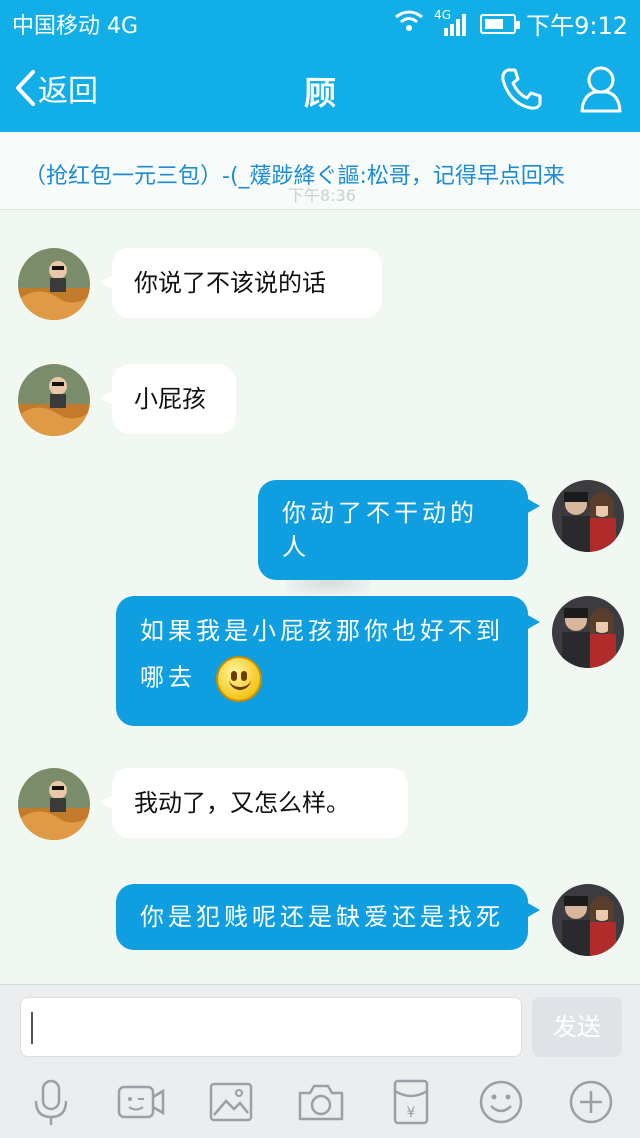  I want to click on emoji-icon, so click(501, 1102).